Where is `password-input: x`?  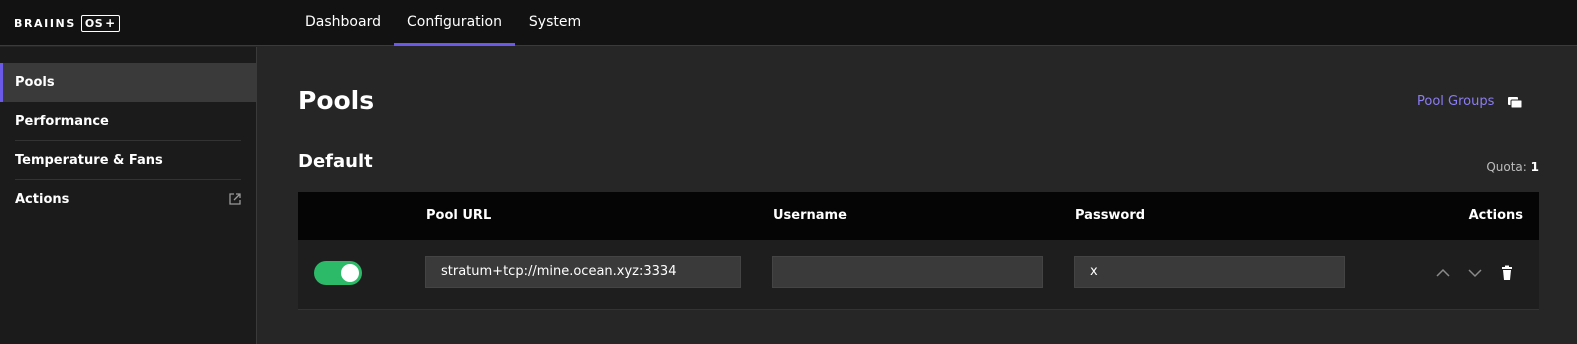 password-input: x is located at coordinates (1209, 272).